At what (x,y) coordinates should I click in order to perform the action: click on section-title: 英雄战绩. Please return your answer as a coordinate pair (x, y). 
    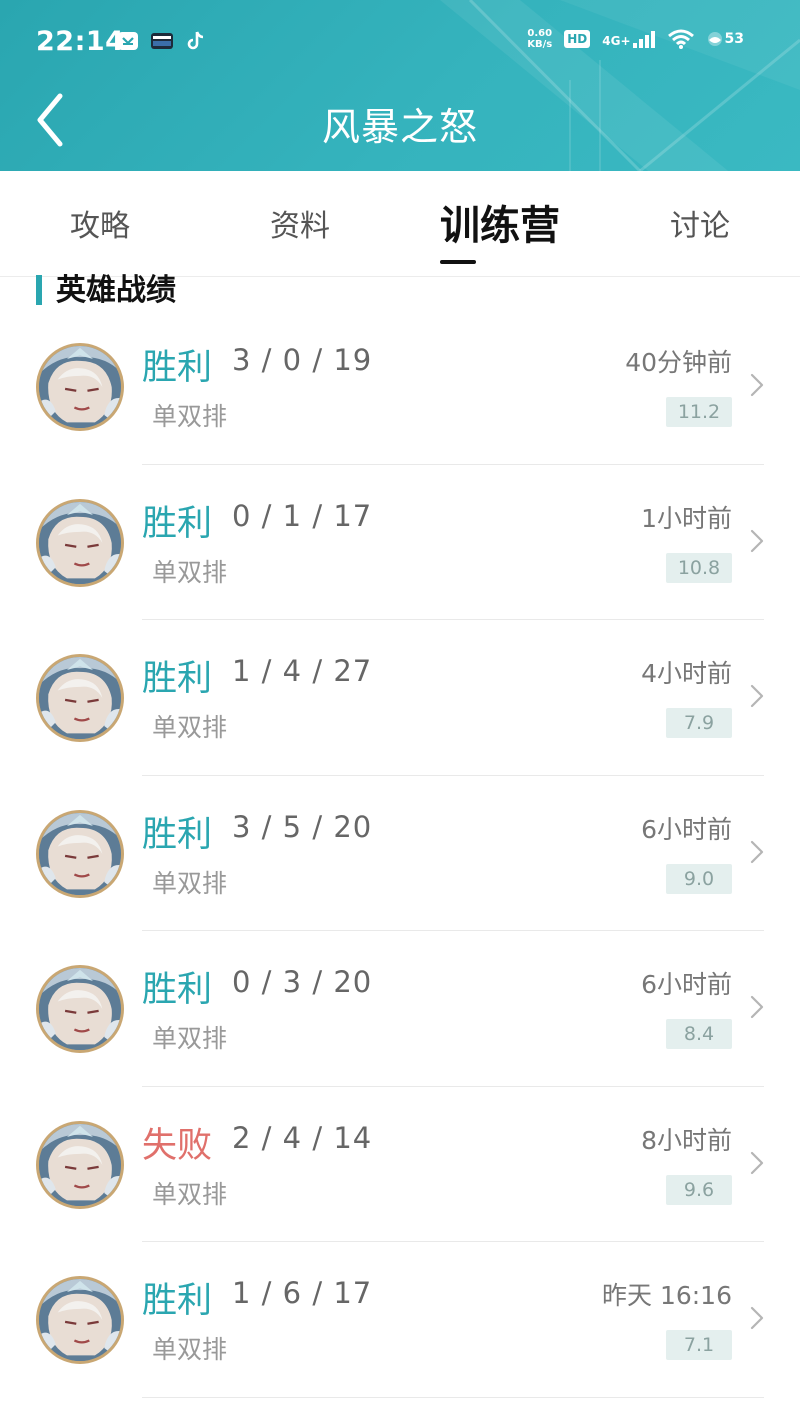
    Looking at the image, I should click on (116, 290).